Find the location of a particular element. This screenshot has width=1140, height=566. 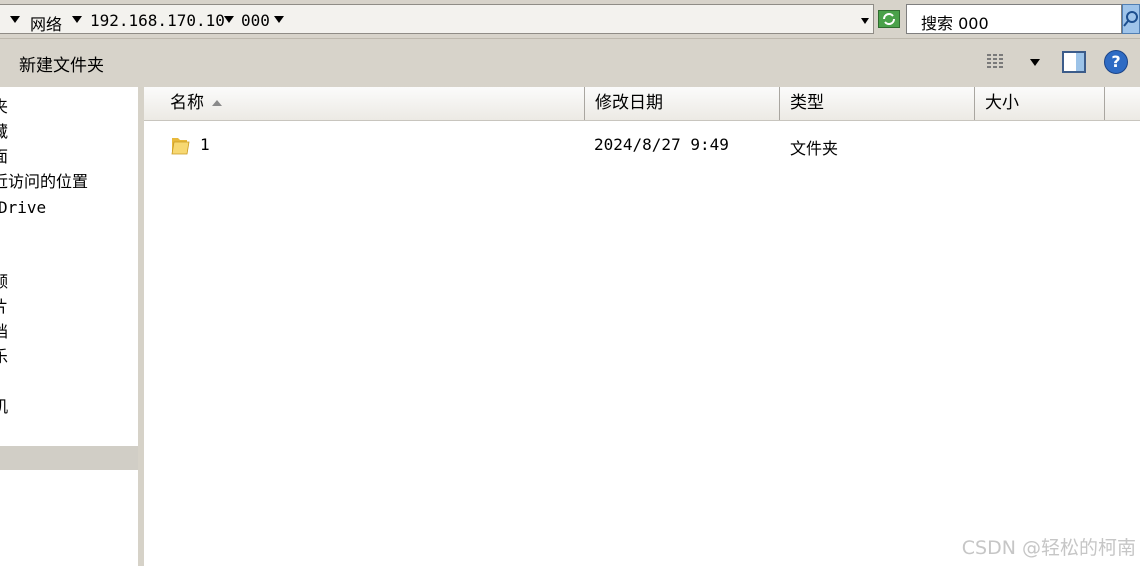

new-folder-button: 新建文件夹 is located at coordinates (61, 63).